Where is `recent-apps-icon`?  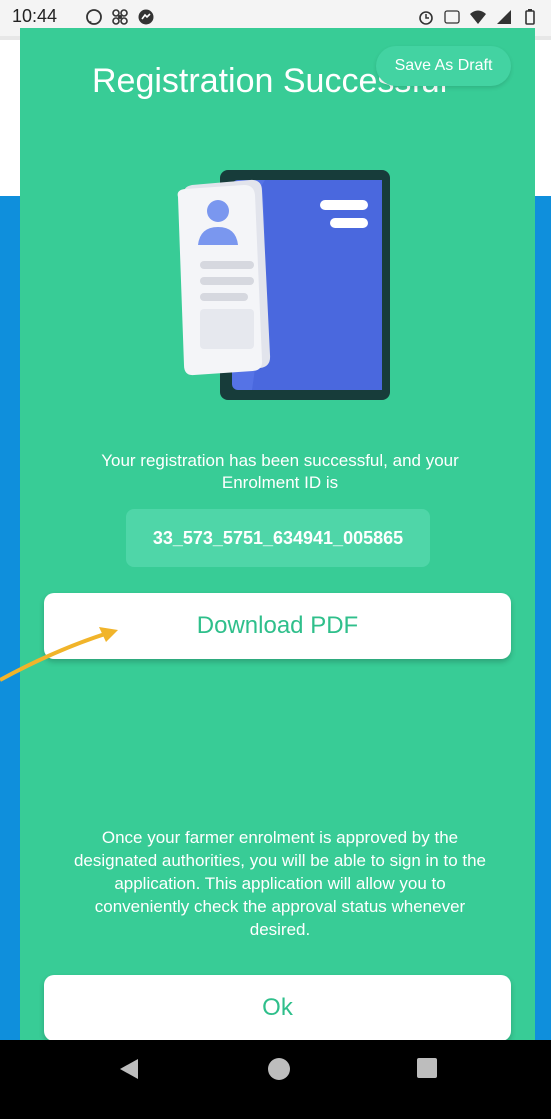 recent-apps-icon is located at coordinates (427, 1068).